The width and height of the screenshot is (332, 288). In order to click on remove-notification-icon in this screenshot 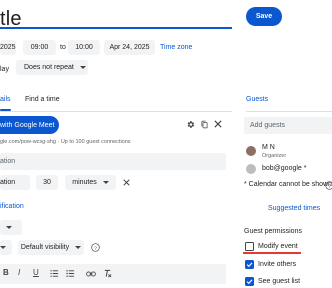, I will do `click(126, 182)`.